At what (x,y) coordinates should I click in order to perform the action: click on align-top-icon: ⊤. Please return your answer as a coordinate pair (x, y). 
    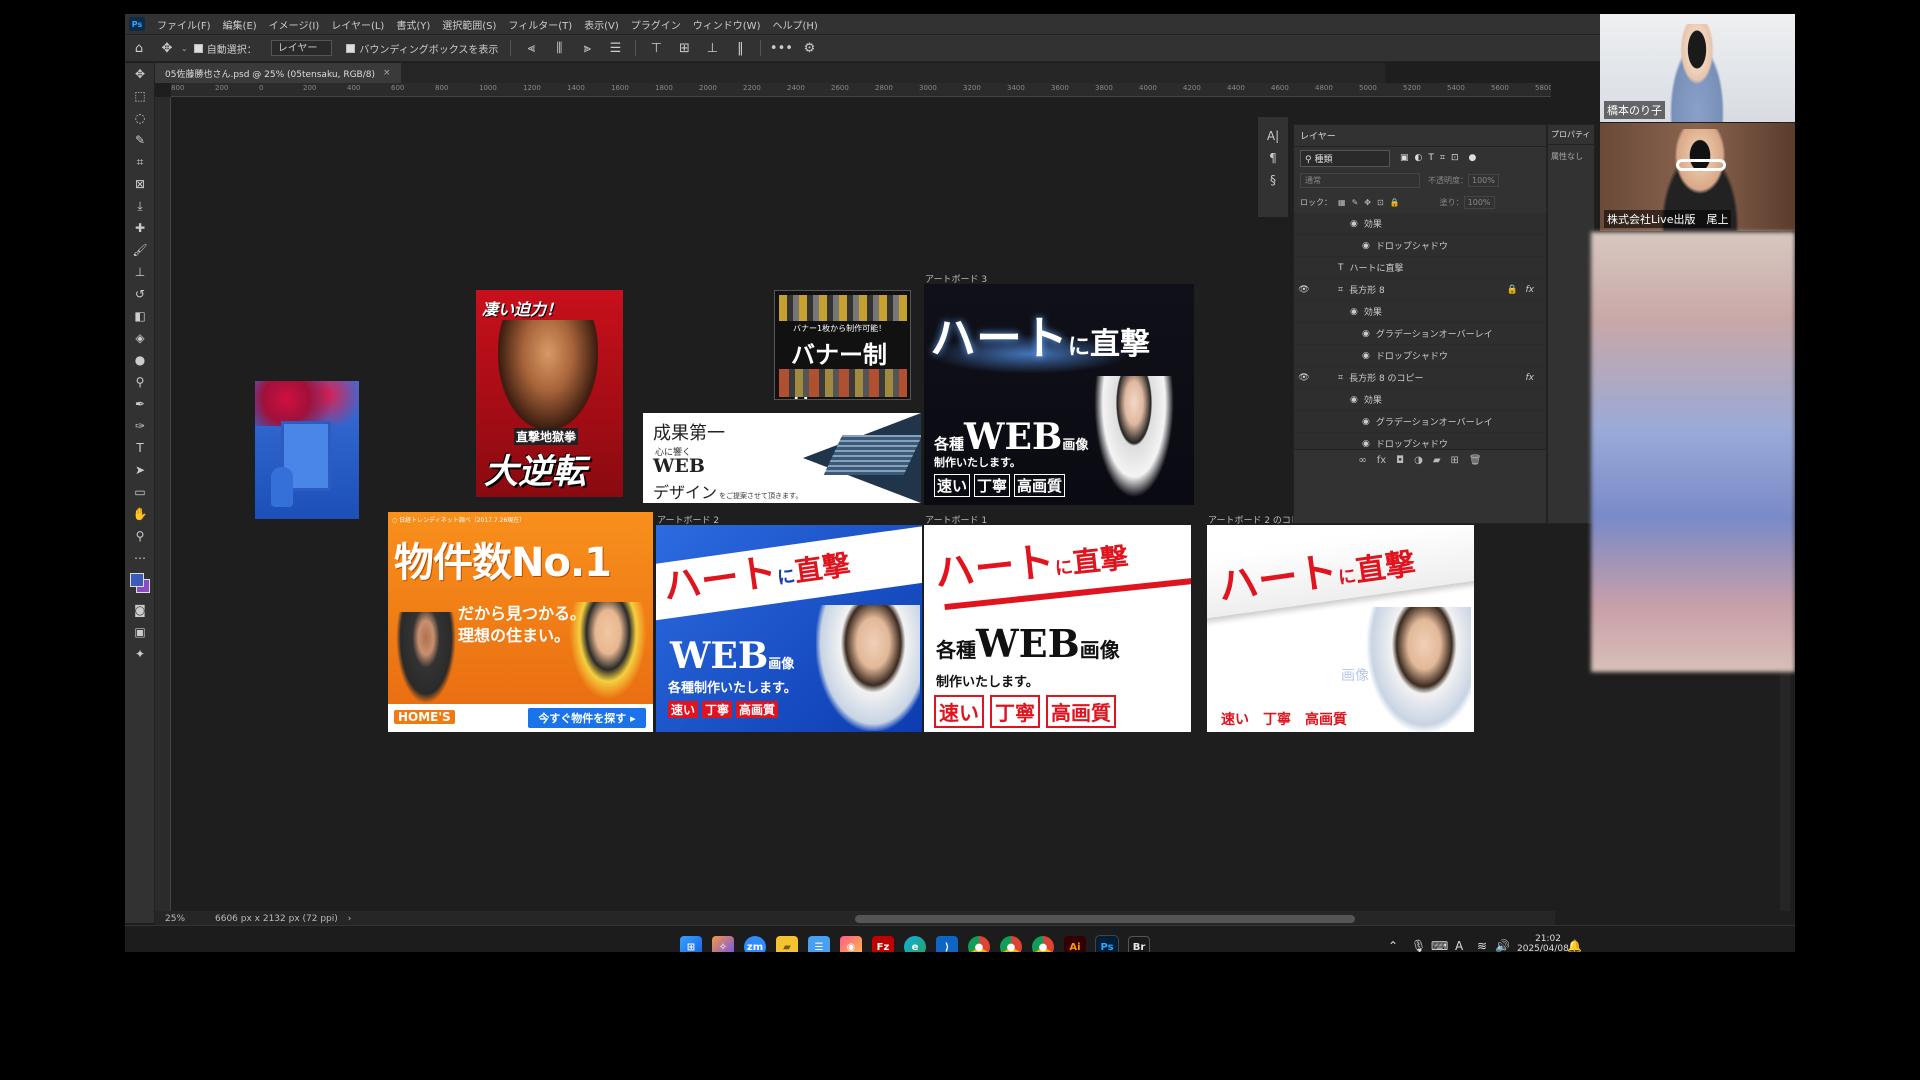
    Looking at the image, I should click on (656, 48).